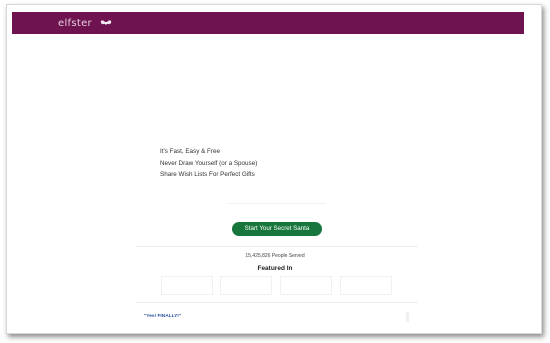 The height and width of the screenshot is (343, 550). I want to click on elfster-logo: elfster, so click(75, 23).